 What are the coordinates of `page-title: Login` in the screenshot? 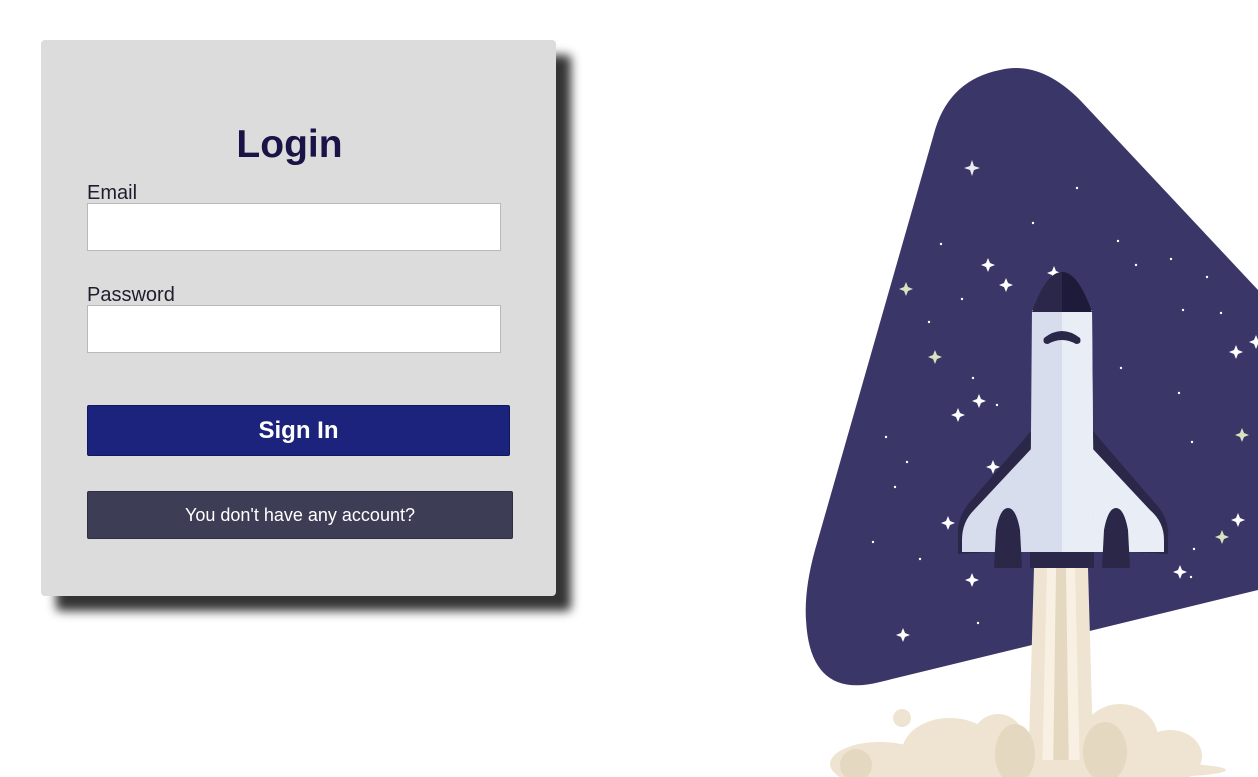 It's located at (289, 144).